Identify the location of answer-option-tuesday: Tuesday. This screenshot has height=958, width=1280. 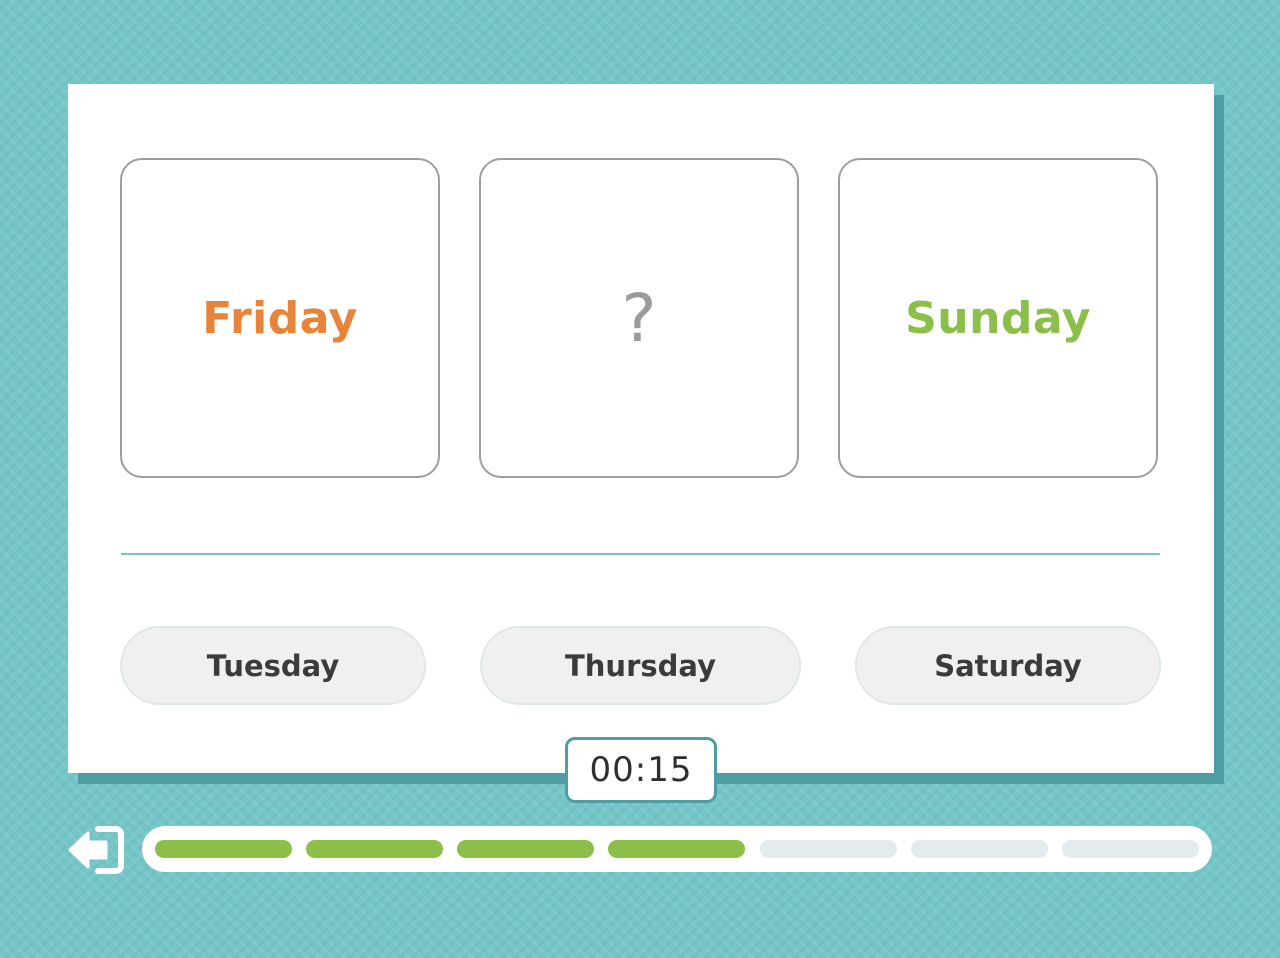
(273, 665).